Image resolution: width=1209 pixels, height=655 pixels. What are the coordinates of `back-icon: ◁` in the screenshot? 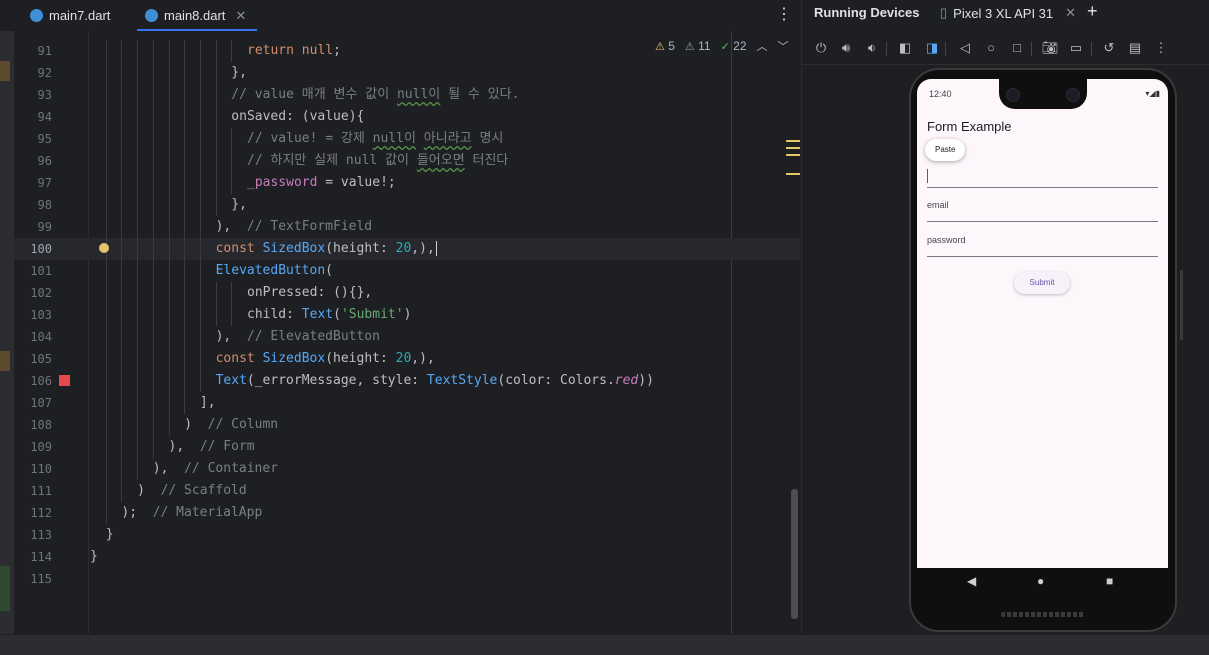 It's located at (965, 48).